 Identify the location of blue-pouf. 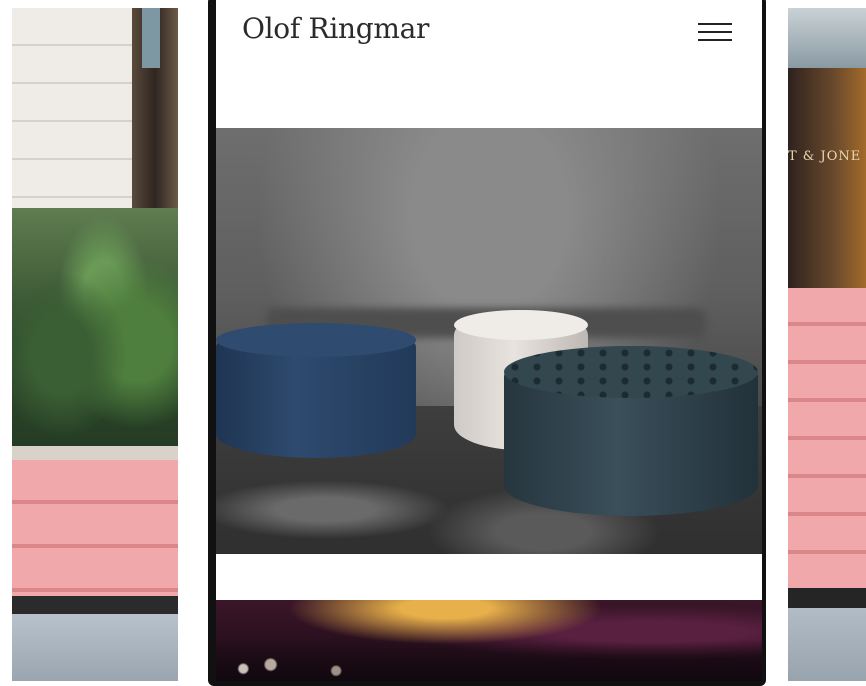
(316, 390).